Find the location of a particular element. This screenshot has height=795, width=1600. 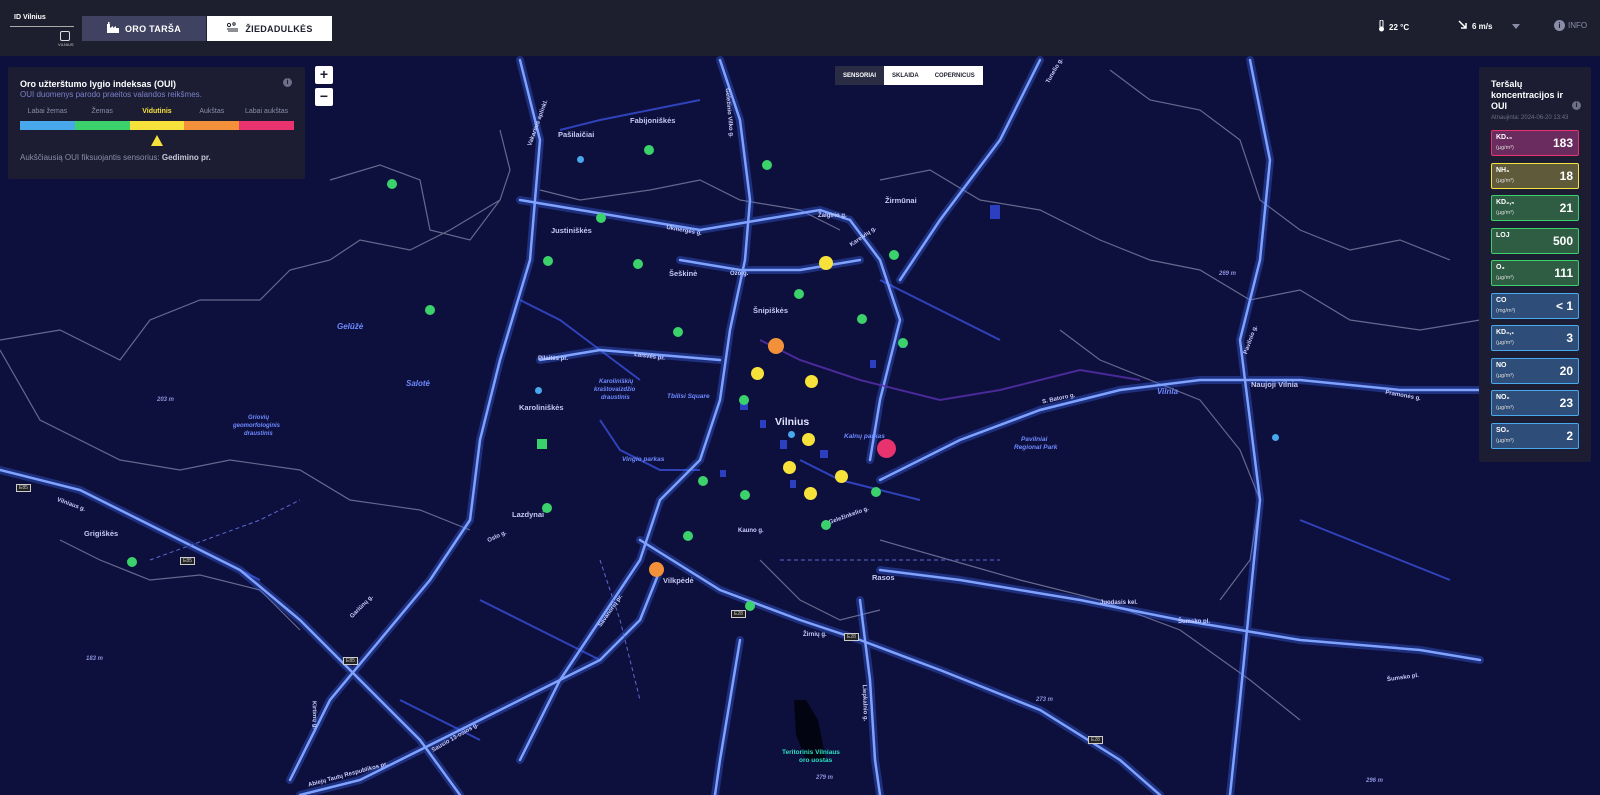

oui-level-label: Aukštas is located at coordinates (212, 111).